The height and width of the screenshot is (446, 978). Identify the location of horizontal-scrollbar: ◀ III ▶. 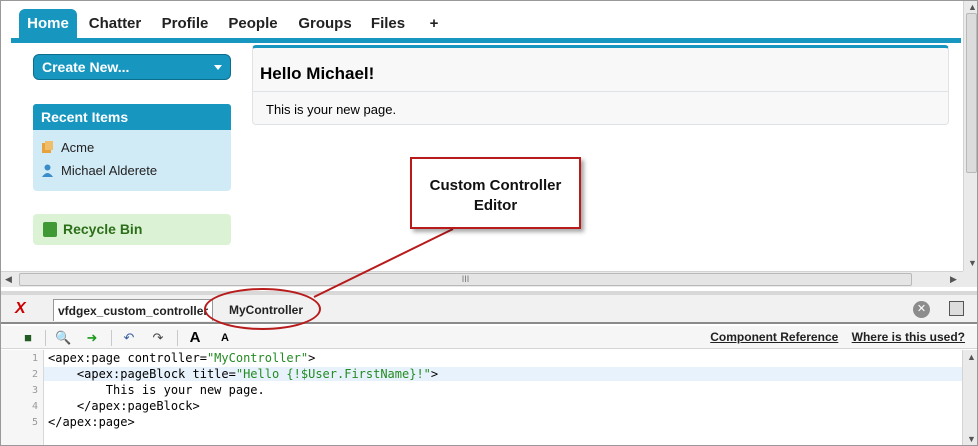
(482, 279).